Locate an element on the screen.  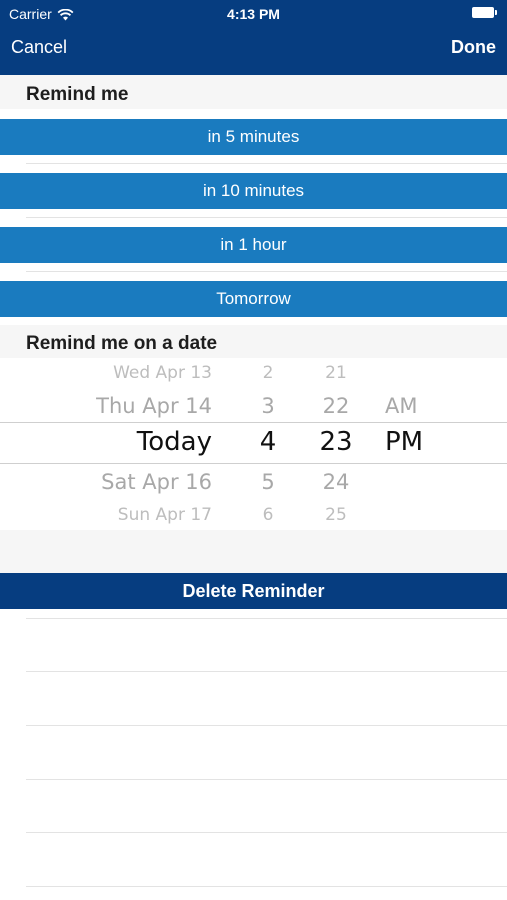
picker-minute-option: 25 is located at coordinates (336, 515).